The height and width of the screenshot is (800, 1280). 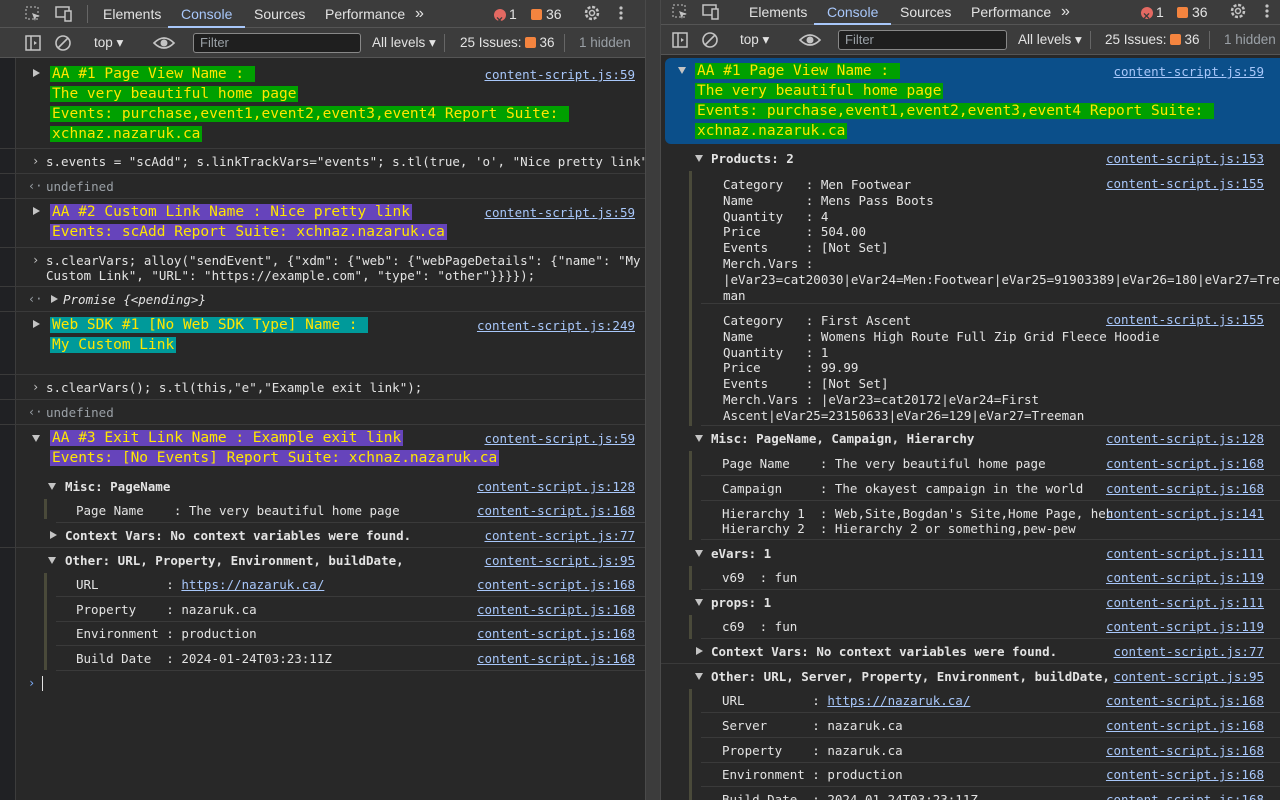 What do you see at coordinates (322, 300) in the screenshot?
I see `console-result-entry: ‹· Promise {<pending>}` at bounding box center [322, 300].